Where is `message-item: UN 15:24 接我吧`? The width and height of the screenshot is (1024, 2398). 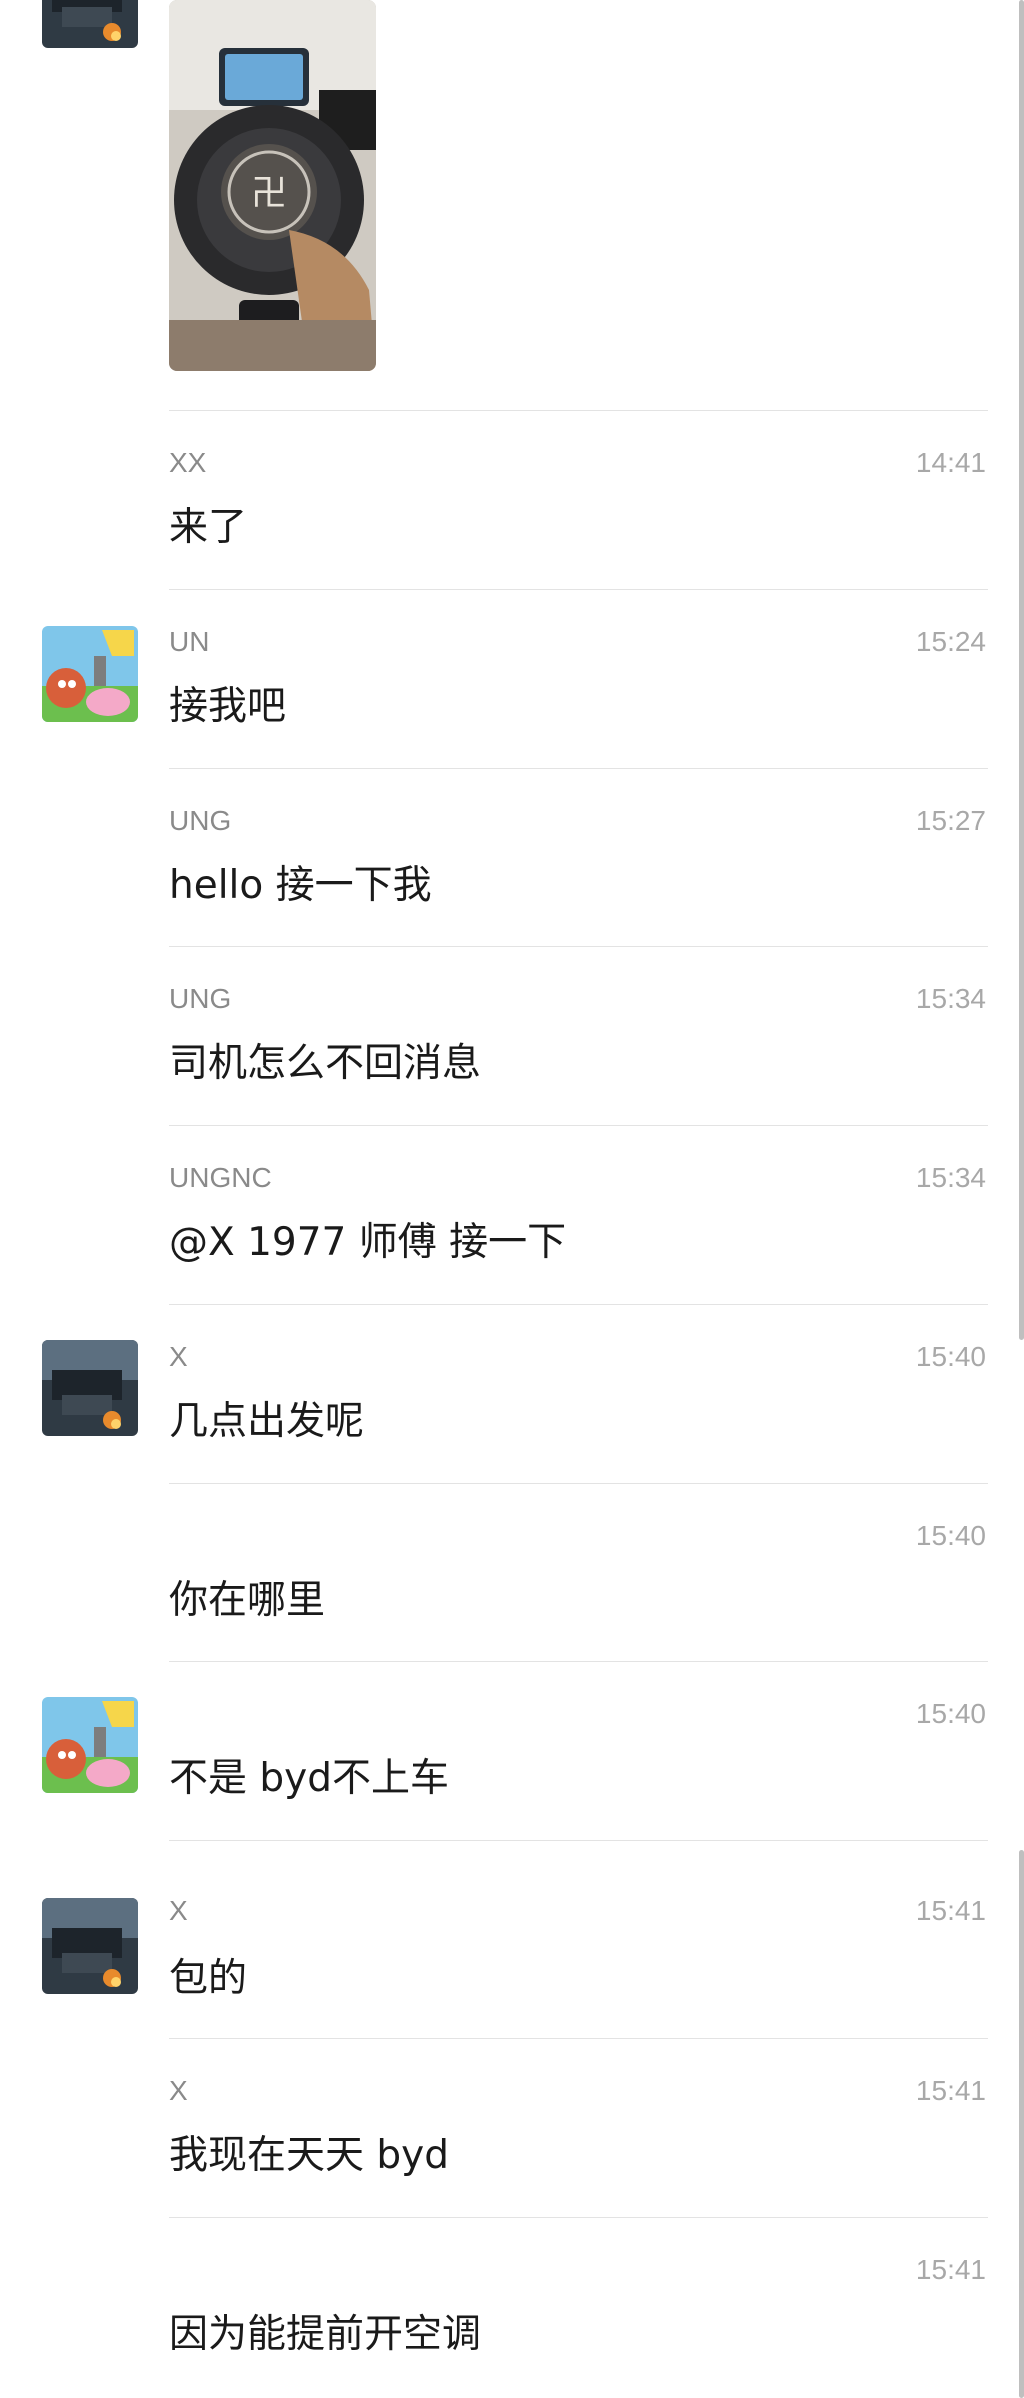 message-item: UN 15:24 接我吧 is located at coordinates (512, 679).